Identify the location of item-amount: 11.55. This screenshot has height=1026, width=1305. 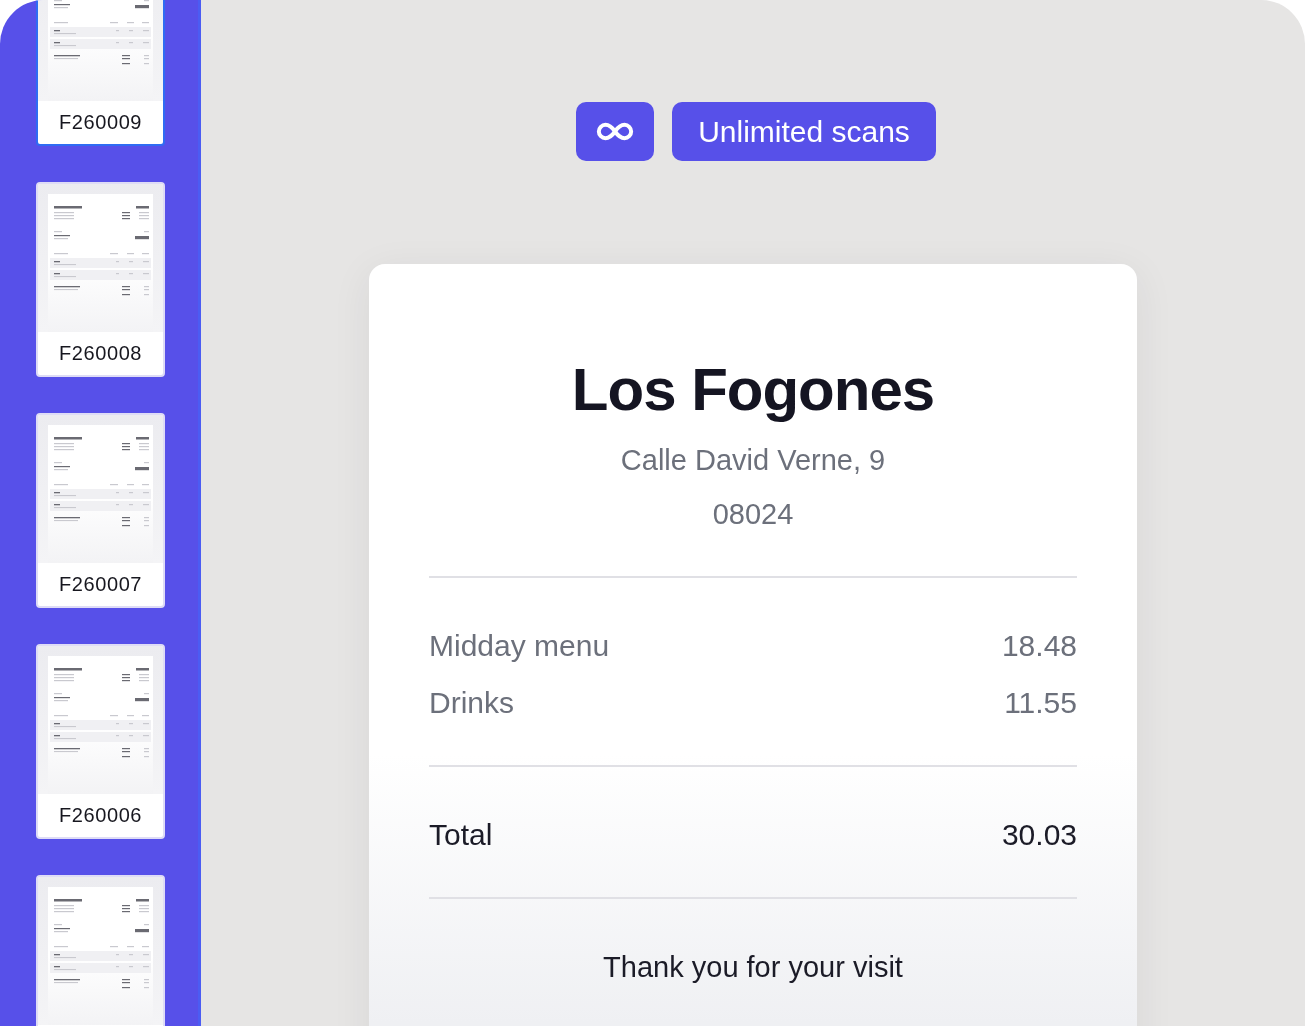
(1040, 703).